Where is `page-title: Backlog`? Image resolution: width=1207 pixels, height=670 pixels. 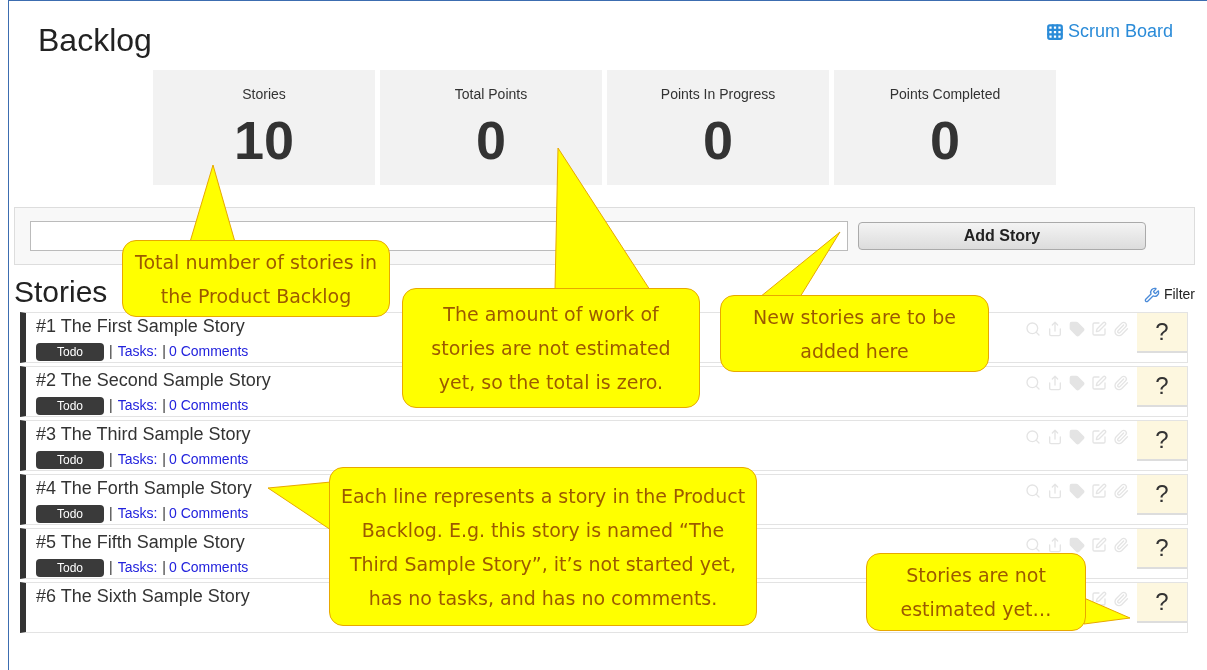 page-title: Backlog is located at coordinates (95, 40).